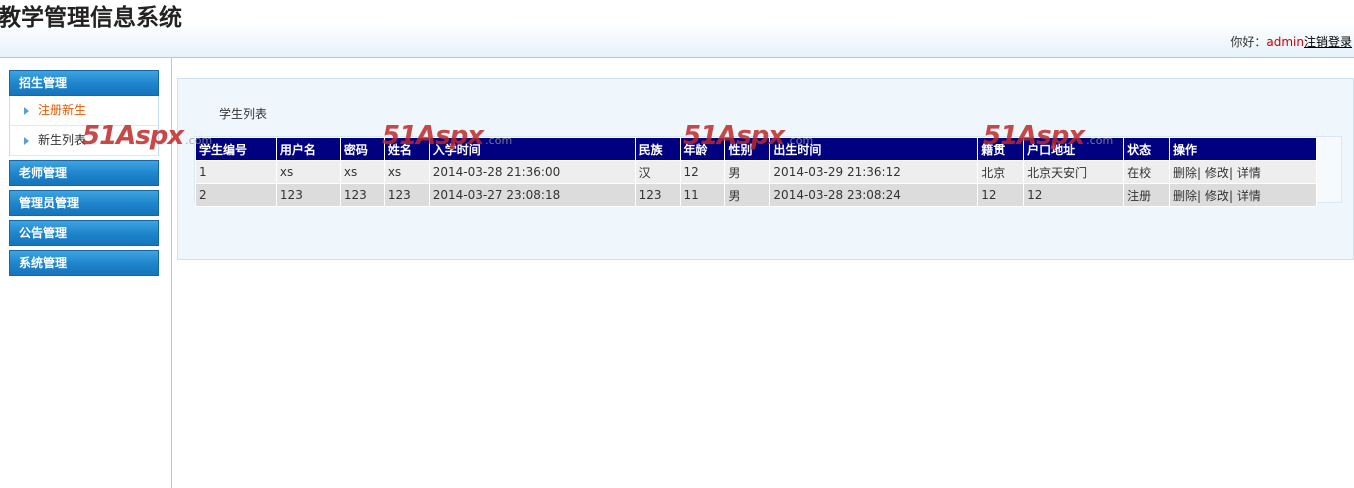 This screenshot has width=1354, height=488. Describe the element at coordinates (657, 172) in the screenshot. I see `table-cell: 汉` at that location.